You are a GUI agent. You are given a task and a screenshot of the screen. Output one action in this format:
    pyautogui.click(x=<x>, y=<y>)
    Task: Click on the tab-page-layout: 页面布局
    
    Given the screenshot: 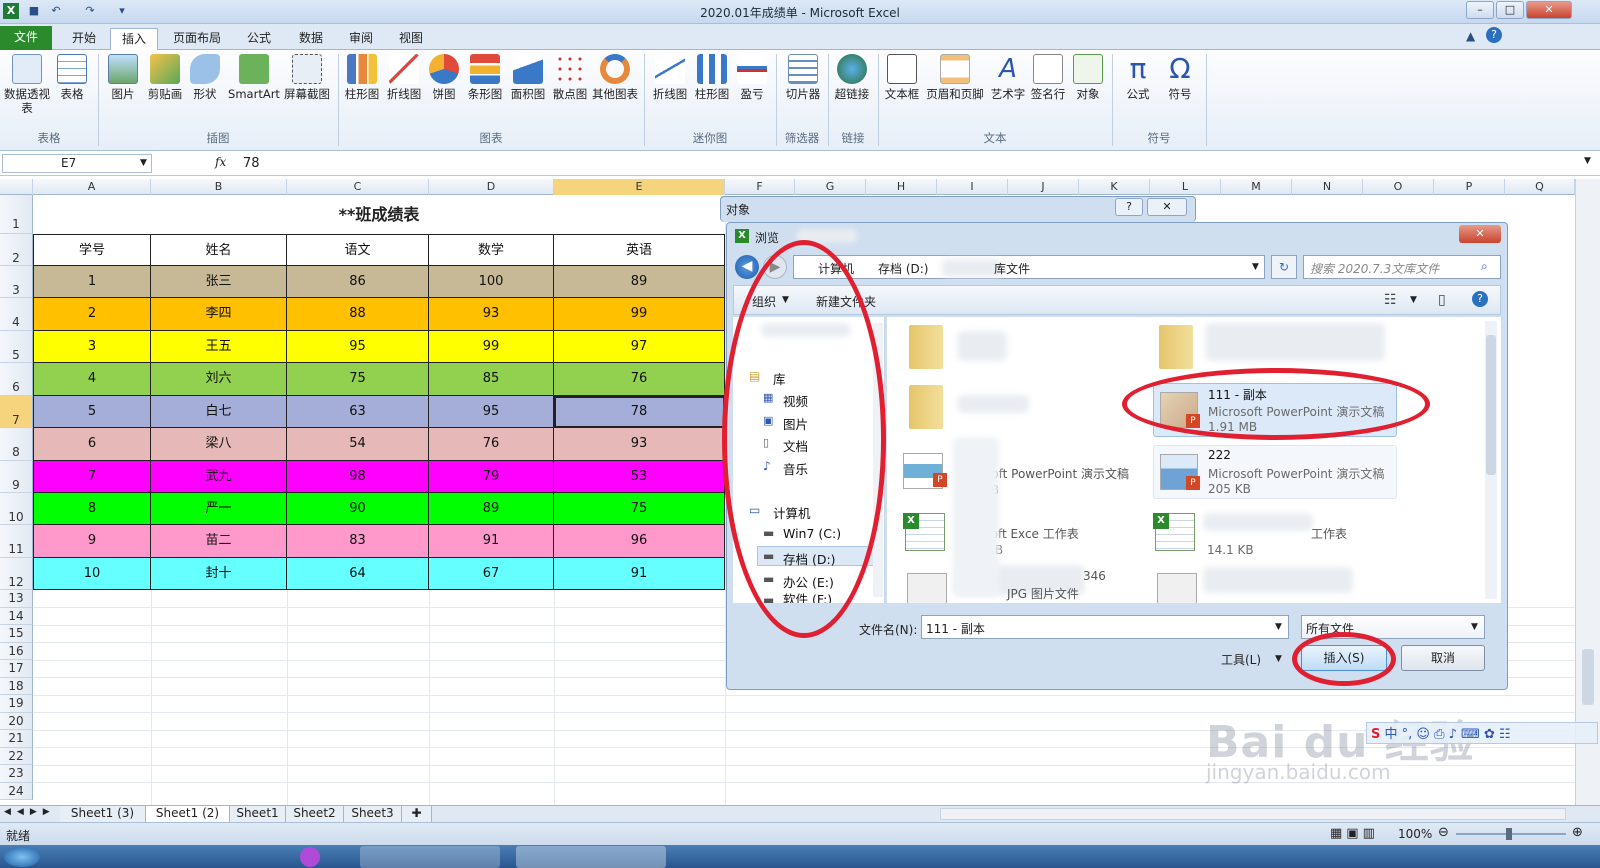 What is the action you would take?
    pyautogui.click(x=197, y=39)
    